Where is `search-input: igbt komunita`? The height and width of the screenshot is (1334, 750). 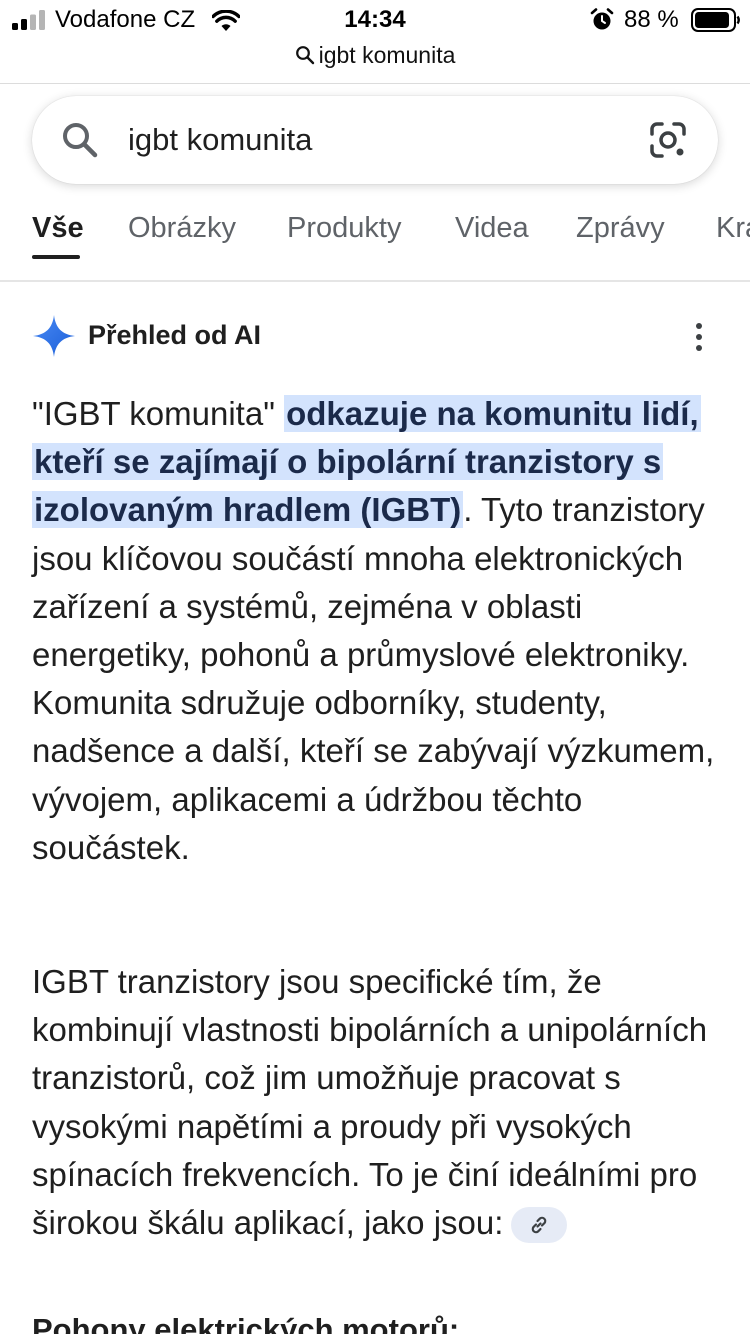
search-input: igbt komunita is located at coordinates (220, 140).